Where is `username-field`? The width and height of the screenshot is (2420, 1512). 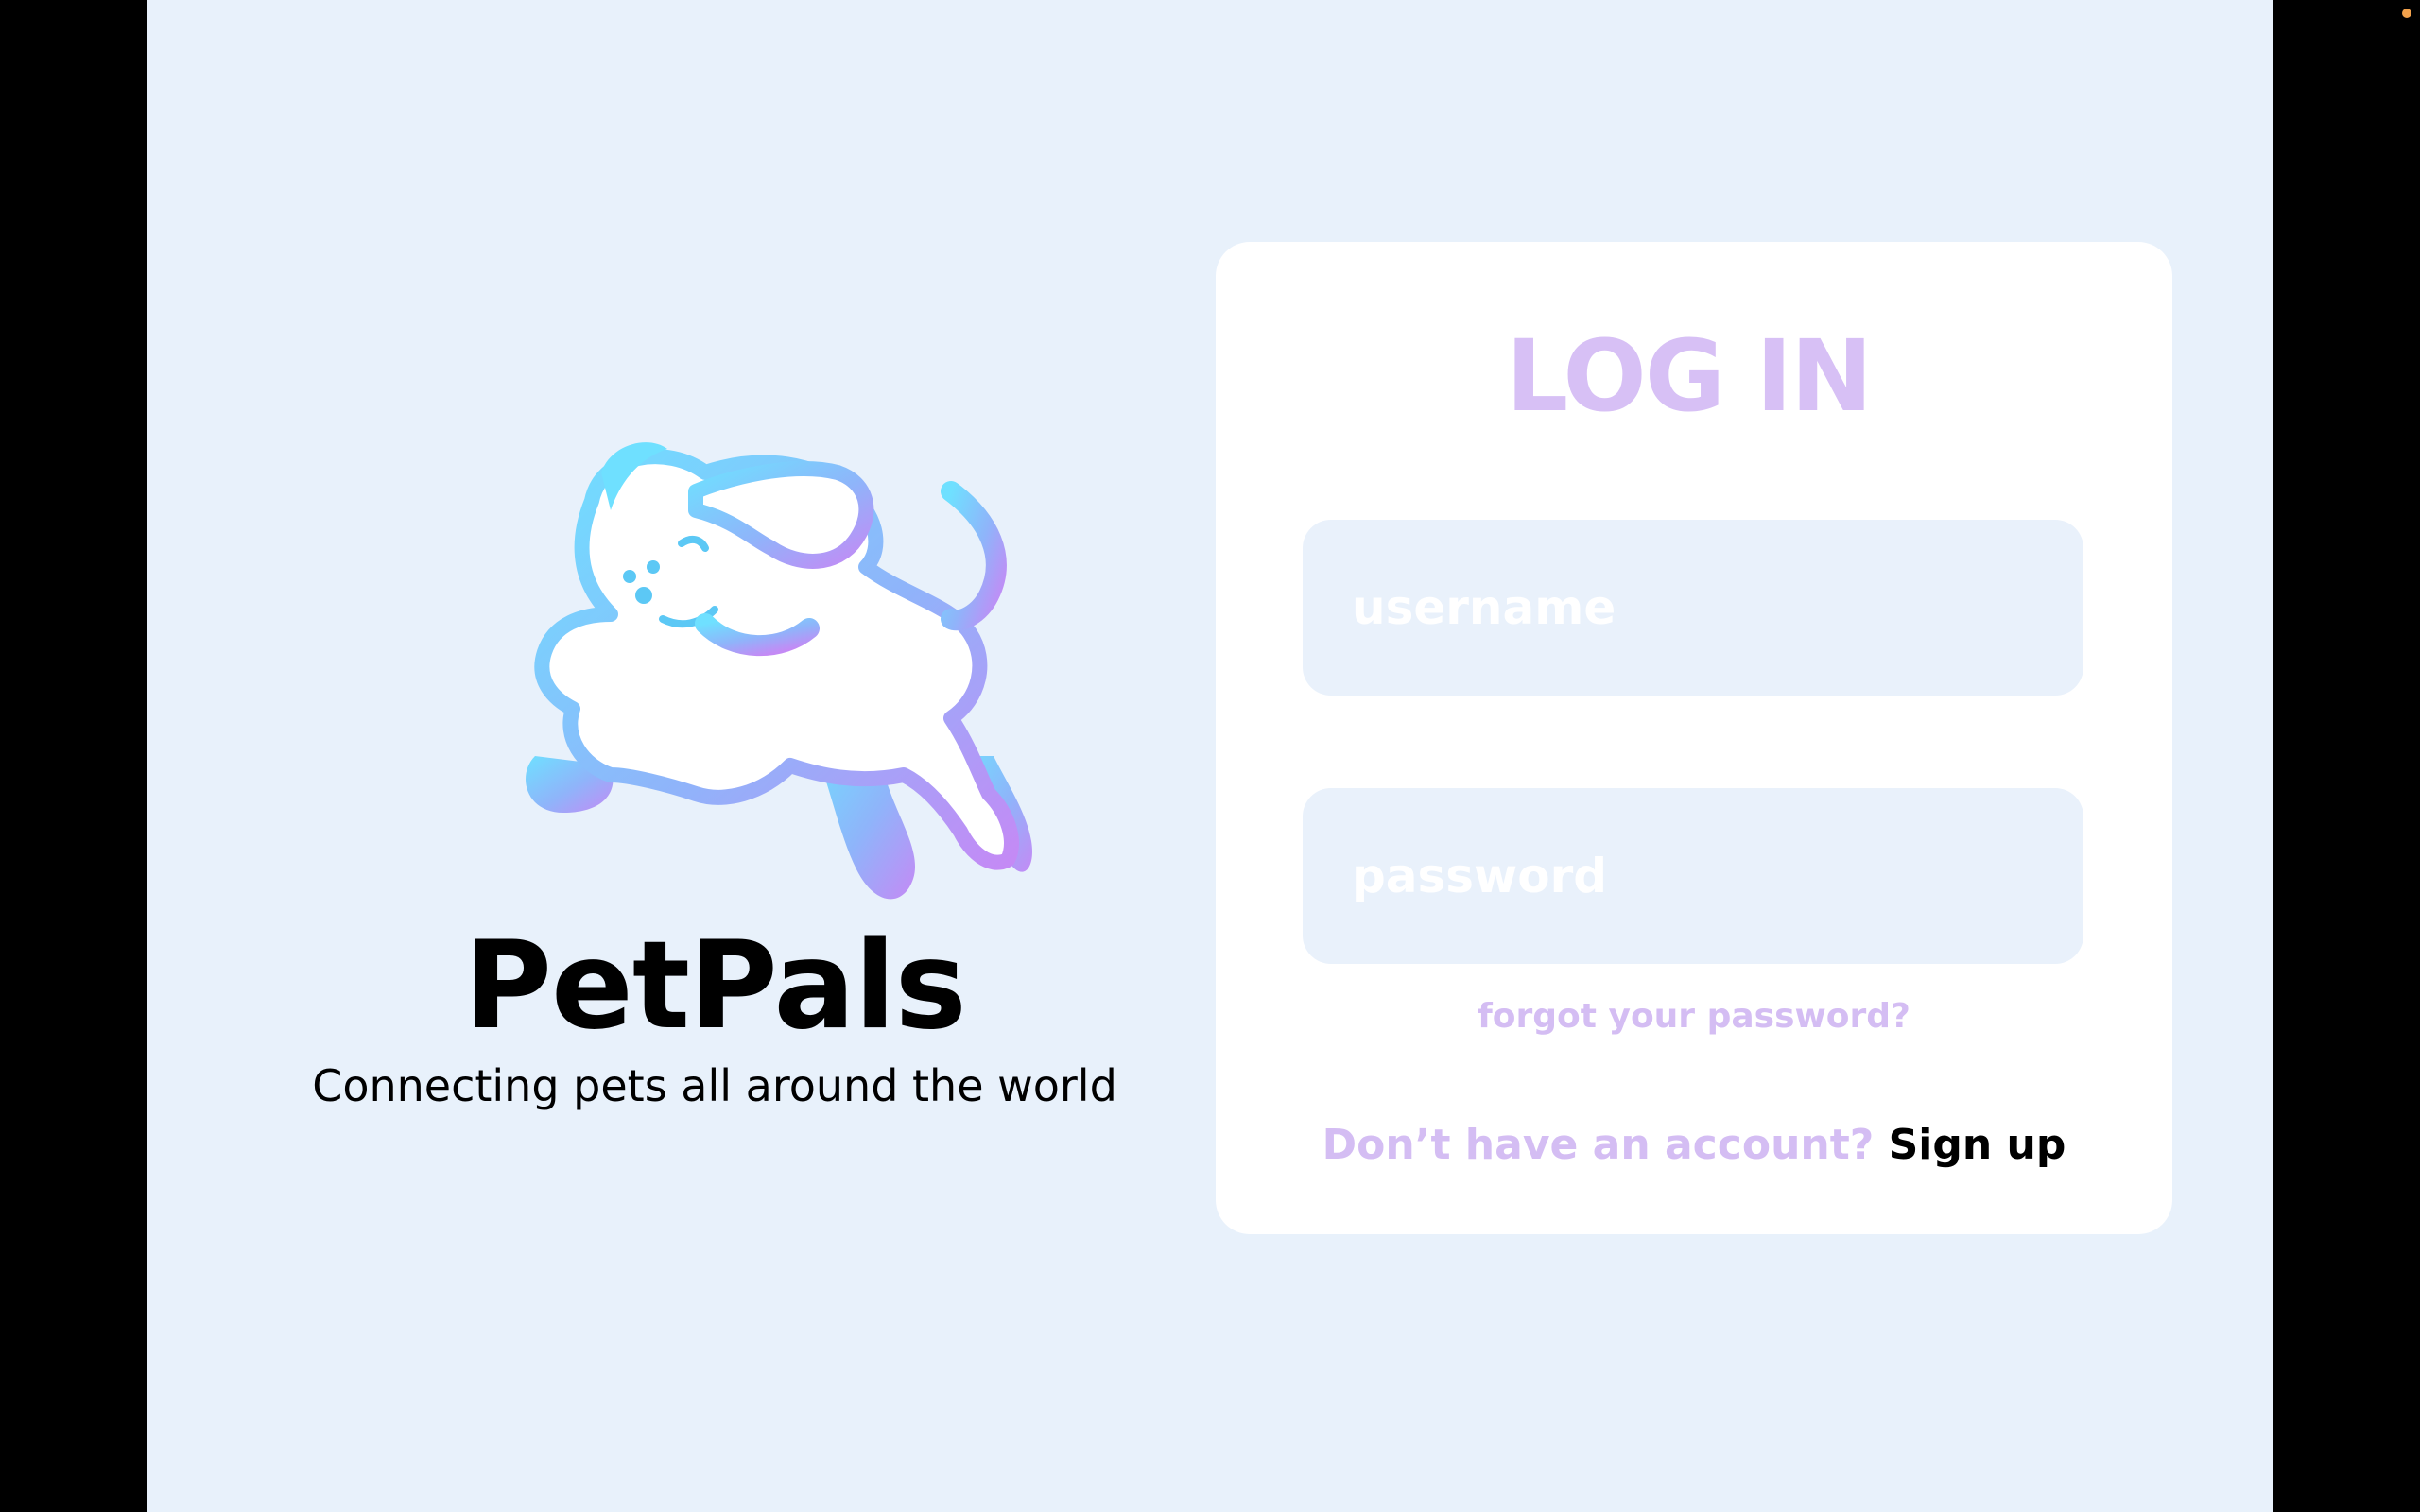
username-field is located at coordinates (1693, 608).